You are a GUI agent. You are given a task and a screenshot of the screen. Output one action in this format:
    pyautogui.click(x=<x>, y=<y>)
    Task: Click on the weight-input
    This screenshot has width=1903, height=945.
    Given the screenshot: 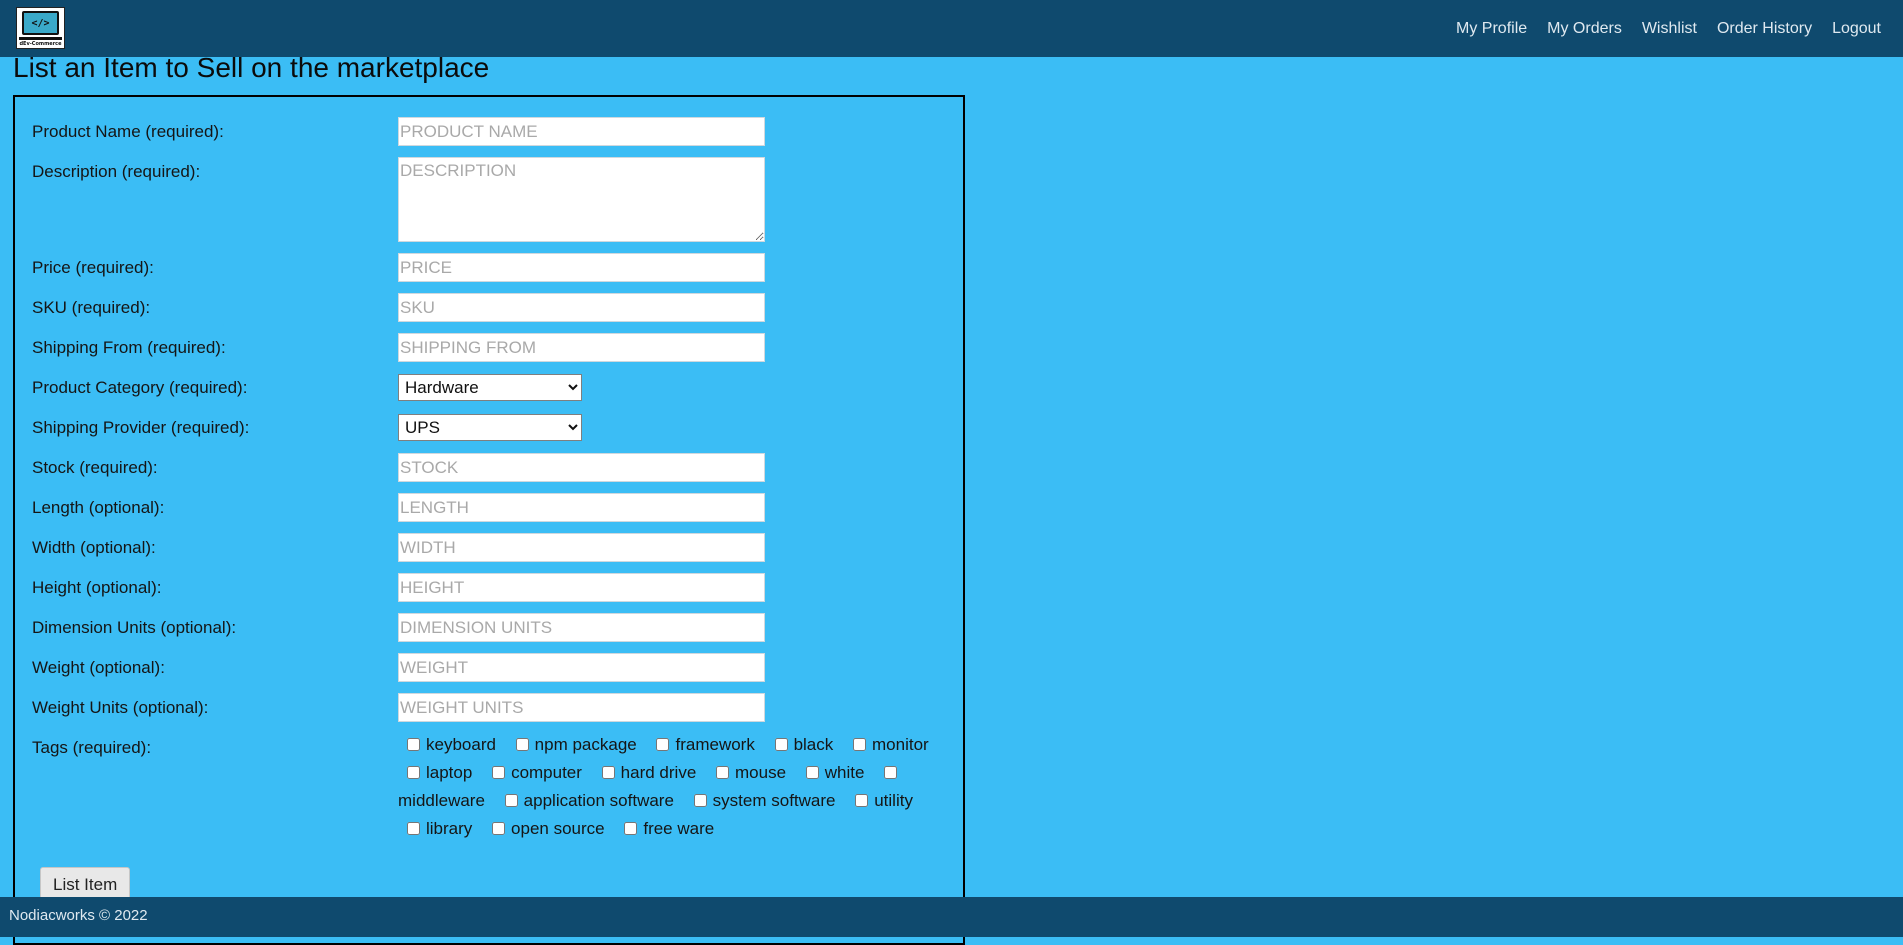 What is the action you would take?
    pyautogui.click(x=581, y=667)
    